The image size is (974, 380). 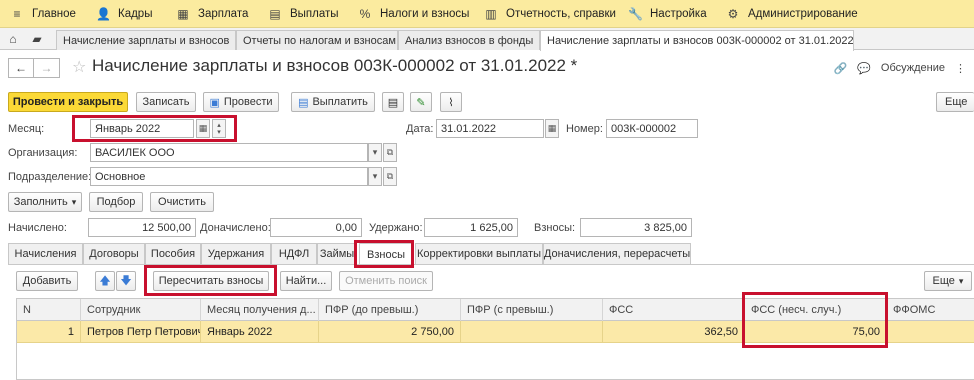 I want to click on cell-ffoms, so click(x=930, y=332).